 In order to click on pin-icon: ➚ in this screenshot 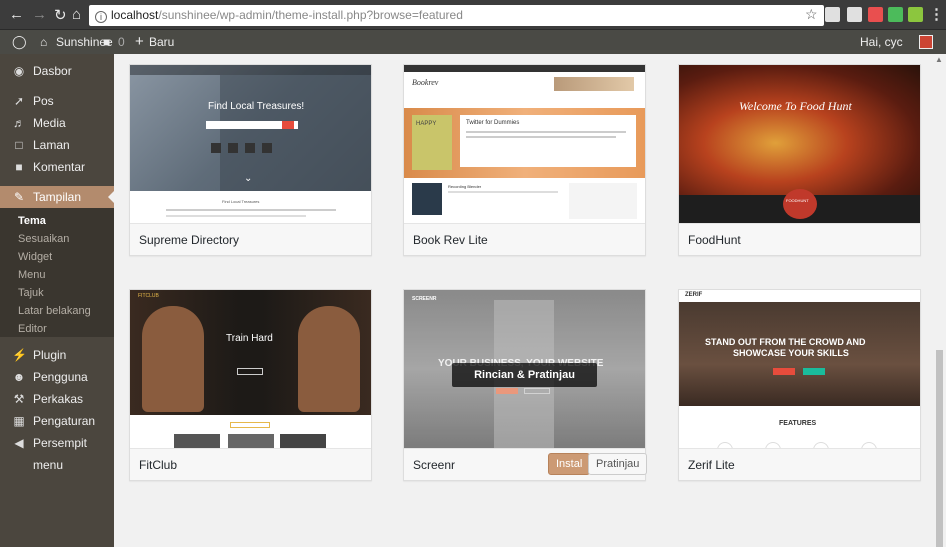, I will do `click(19, 101)`.